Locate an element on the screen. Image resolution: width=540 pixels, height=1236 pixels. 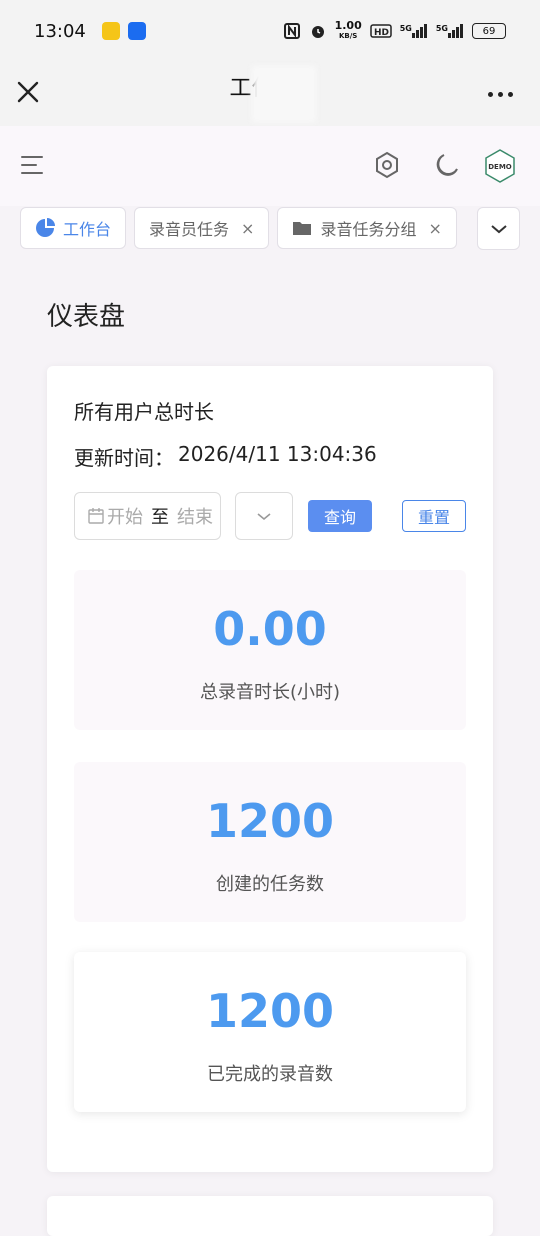
tab-dropdown-button is located at coordinates (498, 228).